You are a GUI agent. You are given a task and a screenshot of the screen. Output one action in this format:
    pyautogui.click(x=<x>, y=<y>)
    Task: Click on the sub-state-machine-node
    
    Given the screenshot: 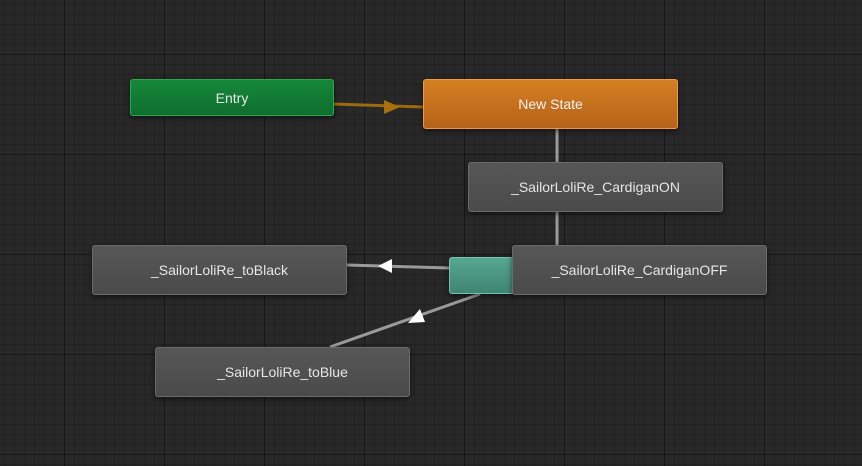 What is the action you would take?
    pyautogui.click(x=482, y=275)
    